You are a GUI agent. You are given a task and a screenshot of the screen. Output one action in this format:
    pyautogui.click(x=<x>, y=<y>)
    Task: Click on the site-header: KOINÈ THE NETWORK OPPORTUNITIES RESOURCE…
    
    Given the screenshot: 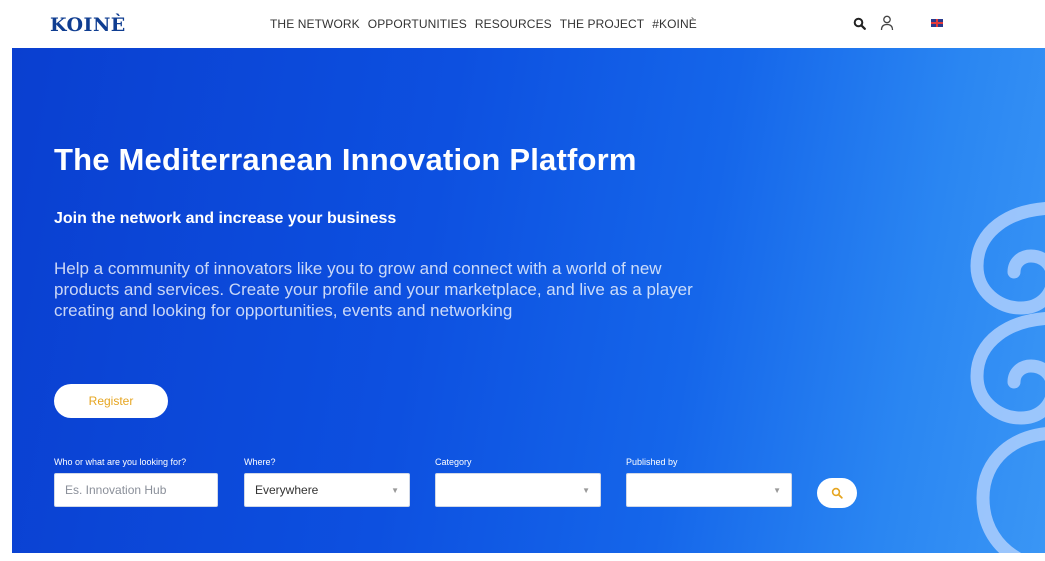 What is the action you would take?
    pyautogui.click(x=522, y=24)
    